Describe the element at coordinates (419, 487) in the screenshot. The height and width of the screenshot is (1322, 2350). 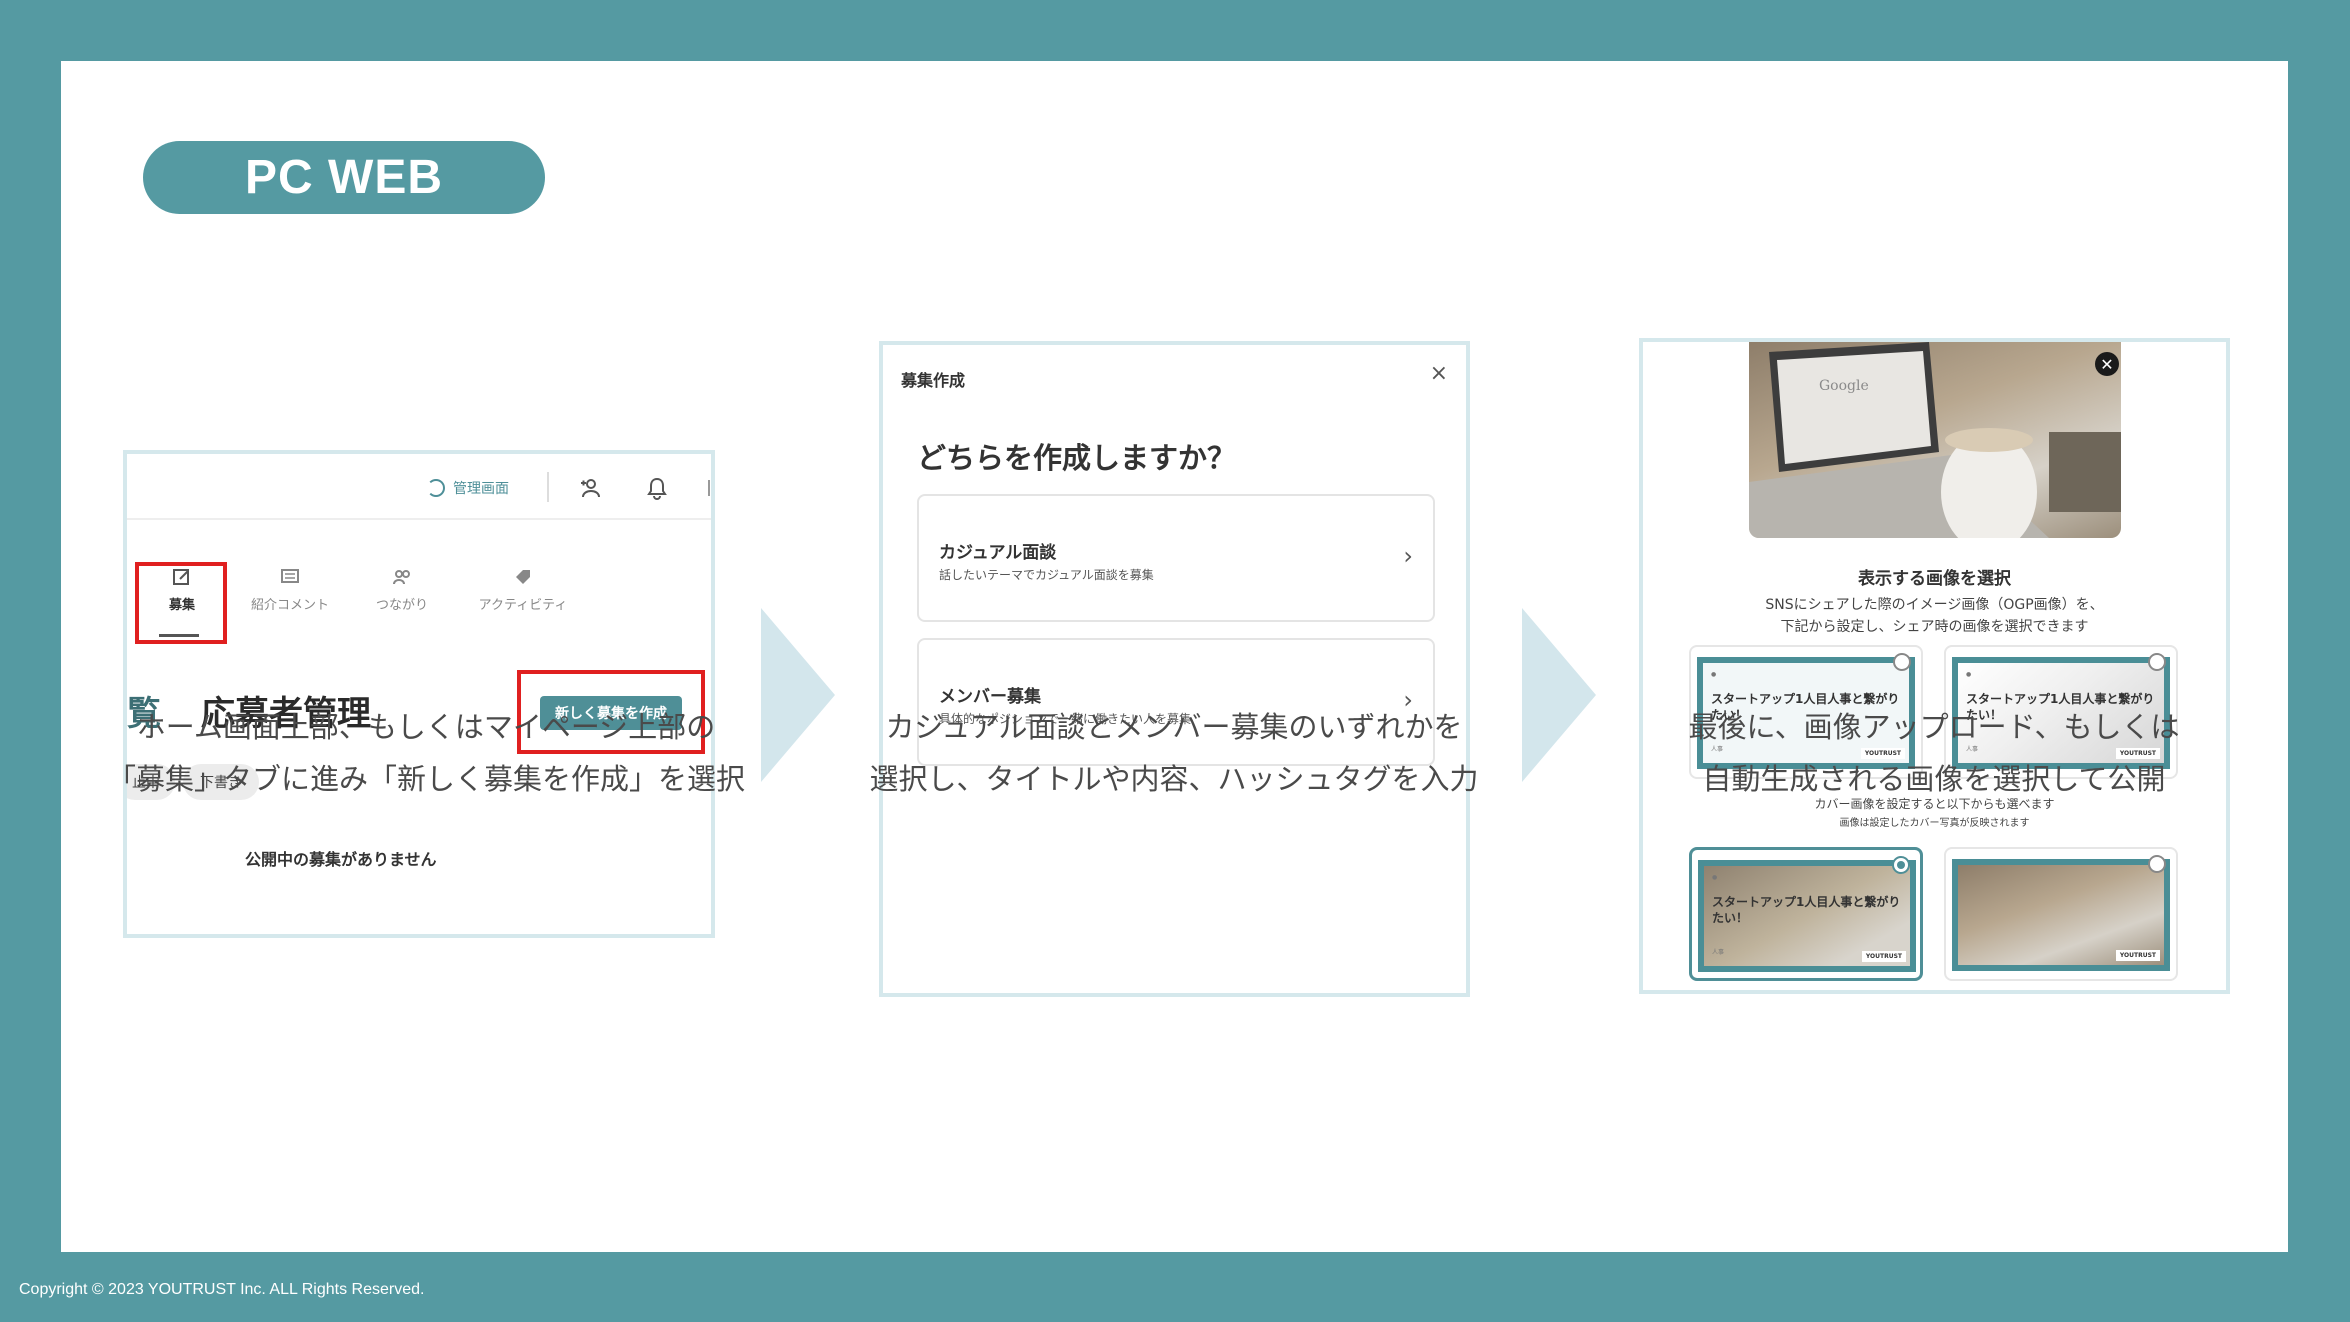
I see `top-bar` at that location.